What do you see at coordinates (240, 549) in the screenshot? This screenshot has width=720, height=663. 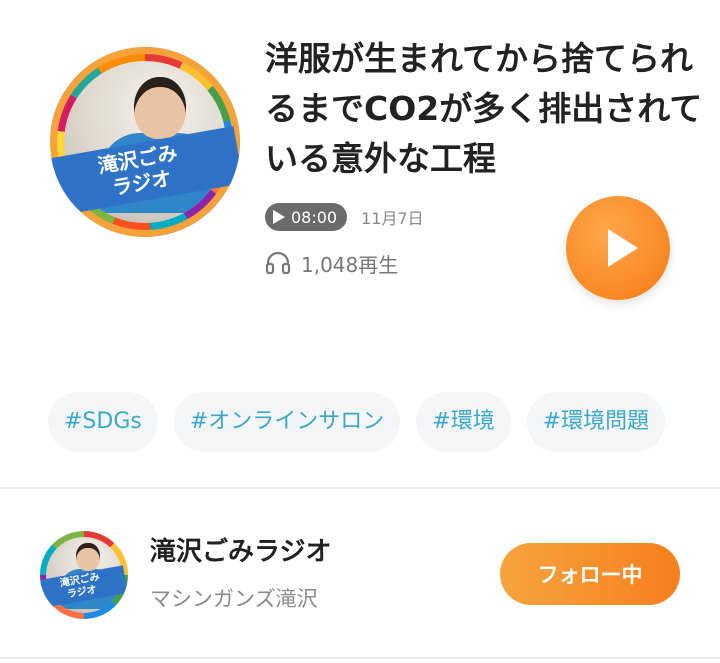 I see `channel-name: 滝沢ごみラジオ` at bounding box center [240, 549].